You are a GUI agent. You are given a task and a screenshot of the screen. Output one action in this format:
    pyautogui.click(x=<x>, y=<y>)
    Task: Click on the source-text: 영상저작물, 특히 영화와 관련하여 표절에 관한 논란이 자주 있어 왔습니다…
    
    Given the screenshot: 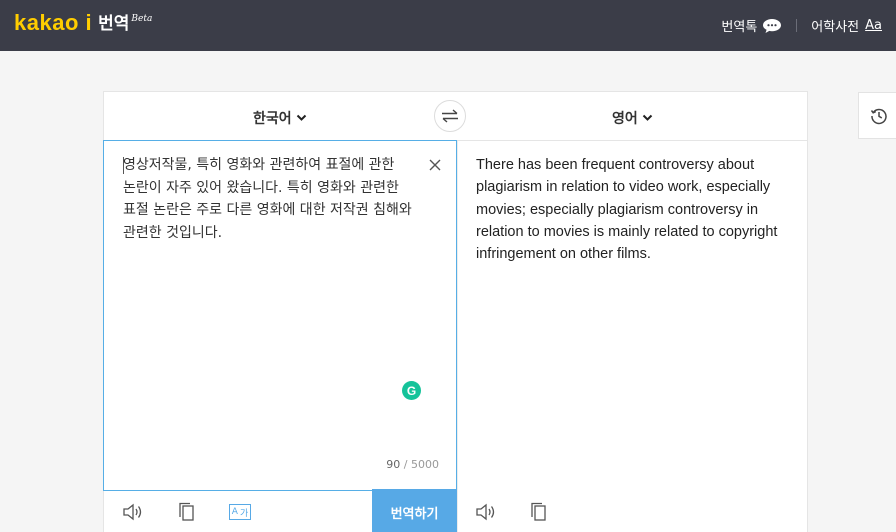 What is the action you would take?
    pyautogui.click(x=267, y=199)
    